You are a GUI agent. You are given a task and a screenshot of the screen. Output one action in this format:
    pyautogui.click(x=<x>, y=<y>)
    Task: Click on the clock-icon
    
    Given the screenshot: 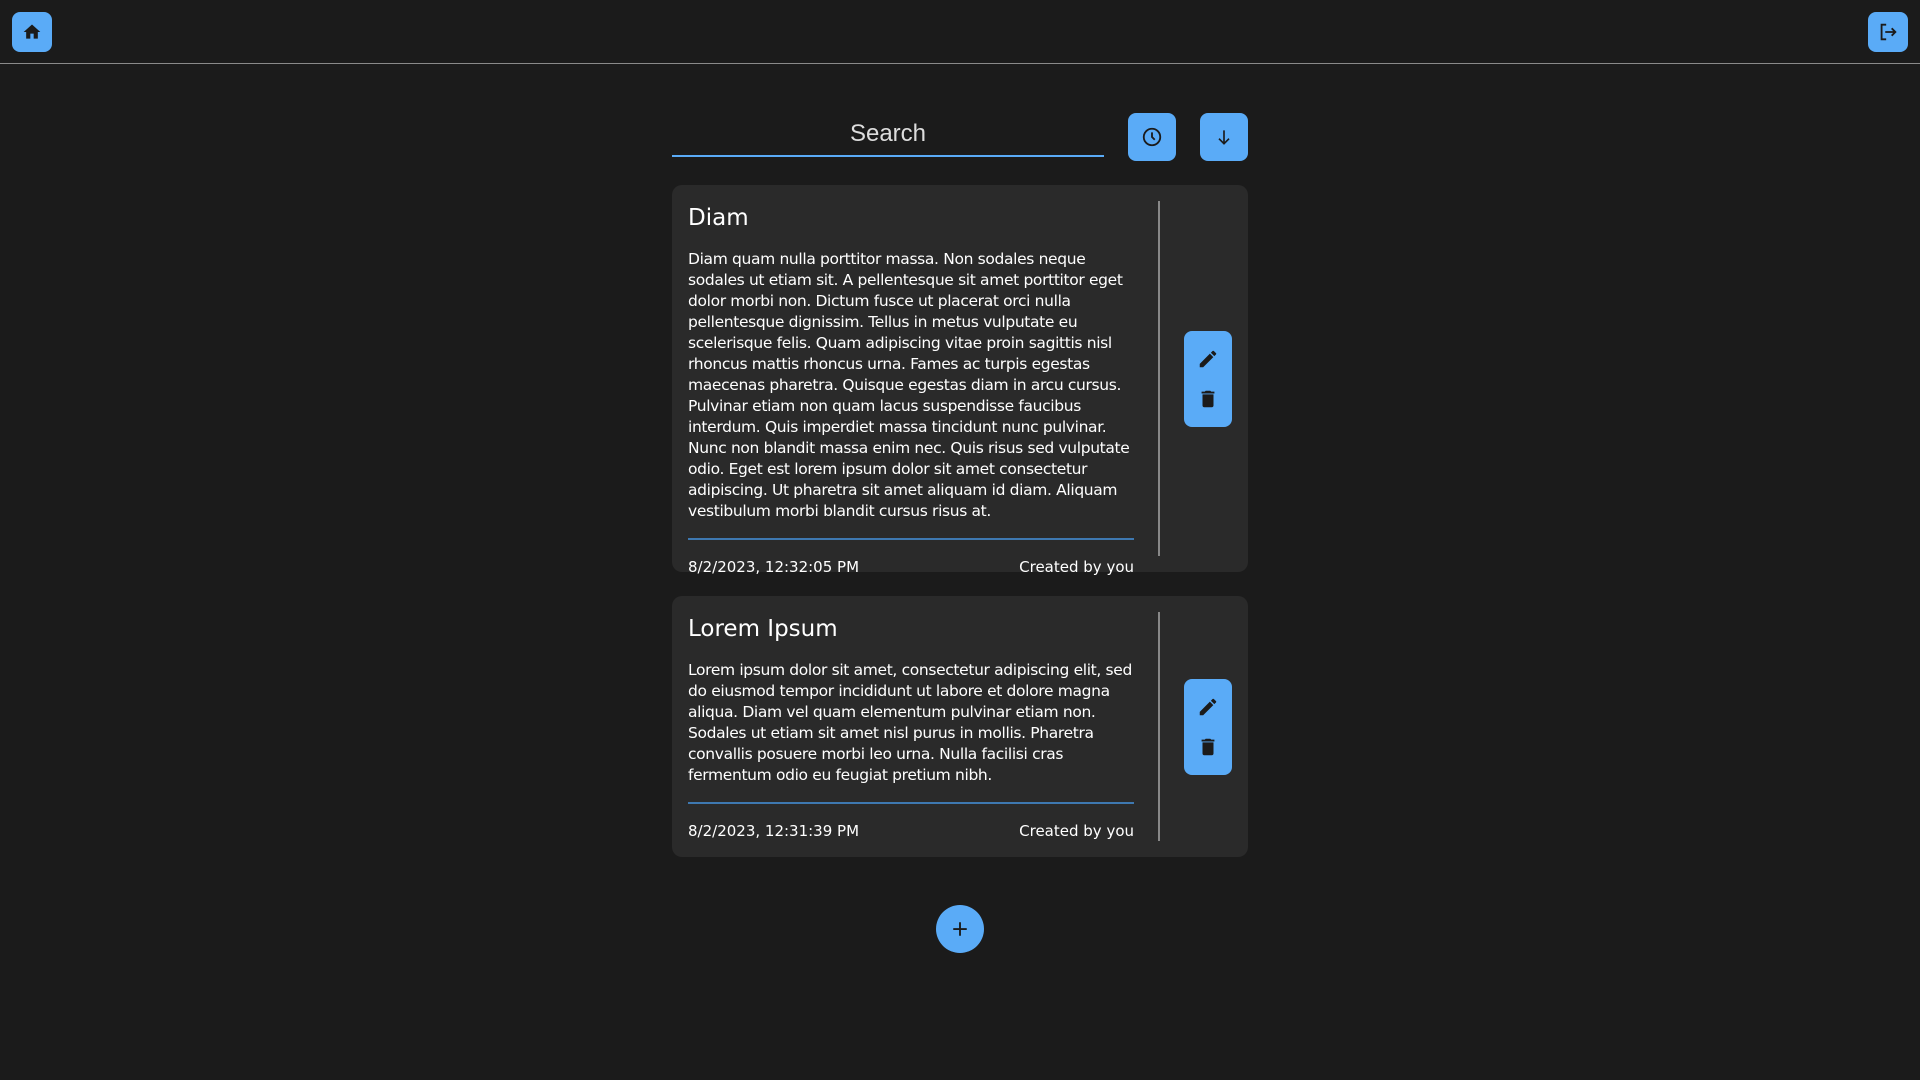 What is the action you would take?
    pyautogui.click(x=1152, y=137)
    